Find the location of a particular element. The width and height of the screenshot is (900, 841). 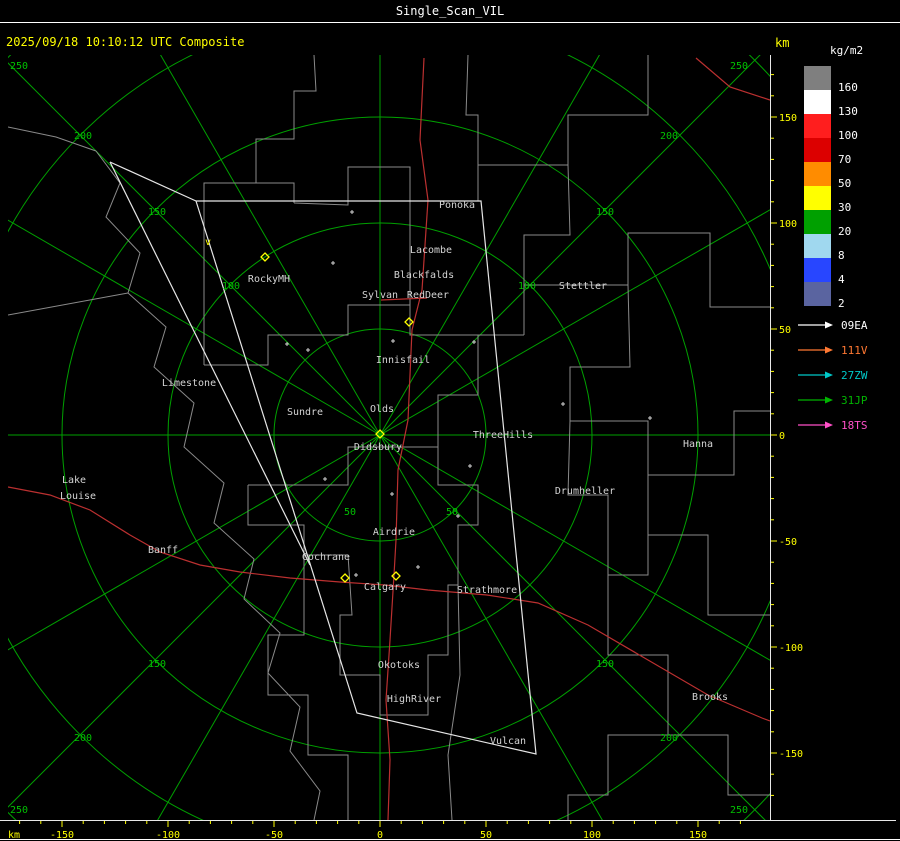

legend-threshold-value: 2 is located at coordinates (841, 303).